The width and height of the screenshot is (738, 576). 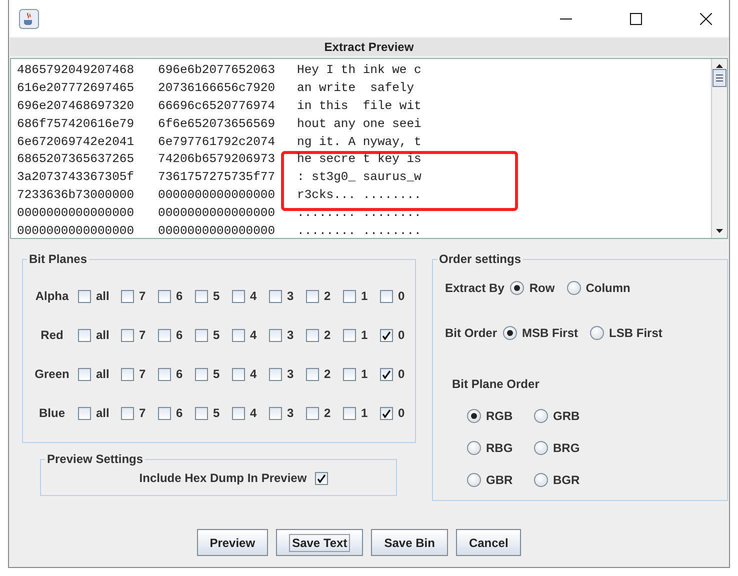 What do you see at coordinates (369, 47) in the screenshot?
I see `panel-title: Extract Preview` at bounding box center [369, 47].